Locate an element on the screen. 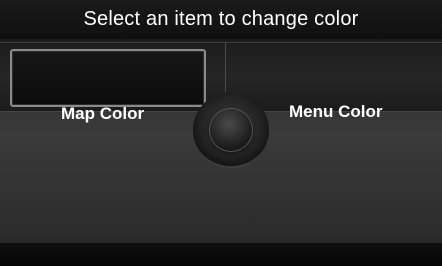 The height and width of the screenshot is (266, 442). map-color-button is located at coordinates (108, 78).